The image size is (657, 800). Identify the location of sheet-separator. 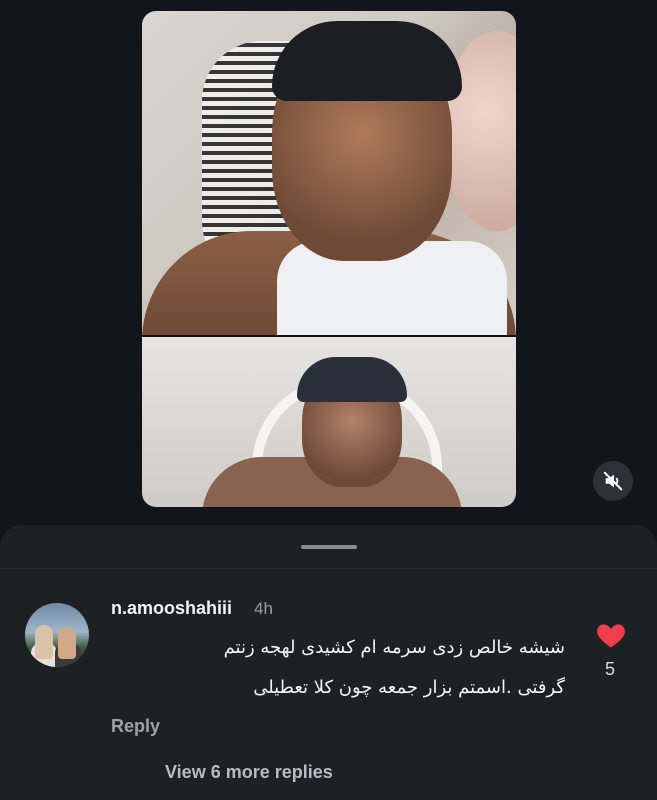
(328, 568).